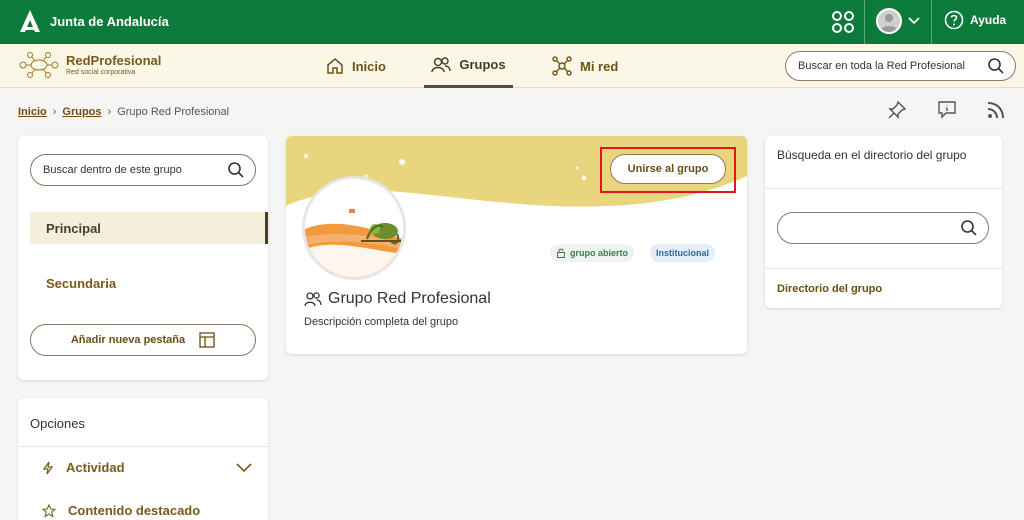 The height and width of the screenshot is (520, 1024). What do you see at coordinates (73, 228) in the screenshot?
I see `tab-label: Principal` at bounding box center [73, 228].